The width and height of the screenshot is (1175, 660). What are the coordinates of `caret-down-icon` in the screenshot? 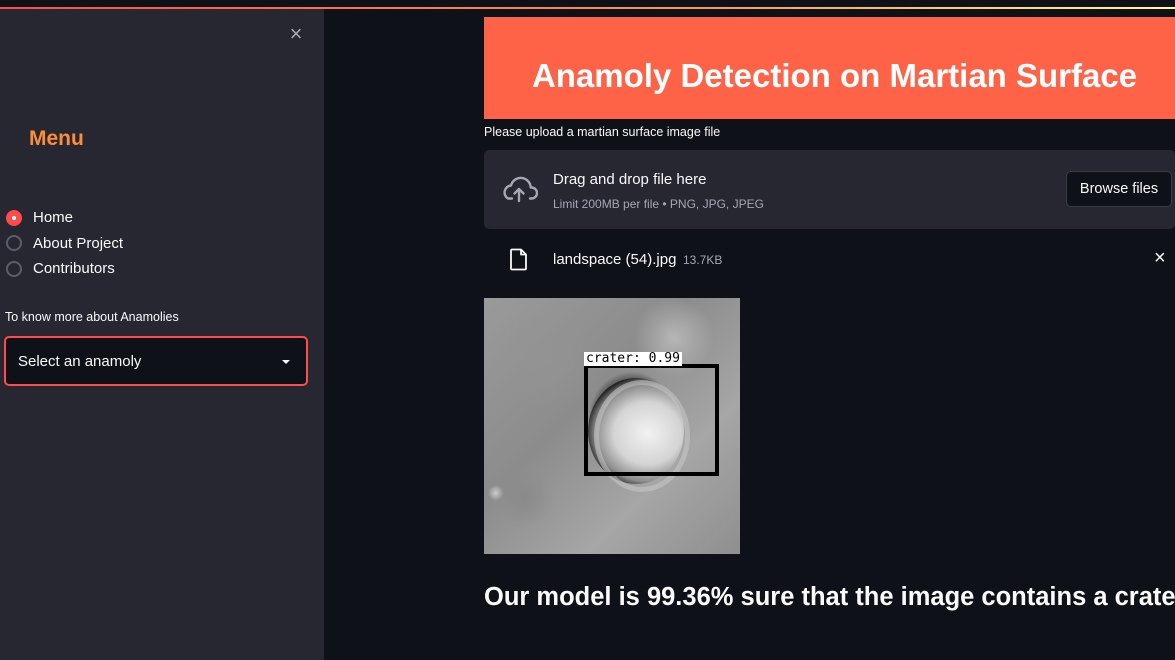 It's located at (286, 362).